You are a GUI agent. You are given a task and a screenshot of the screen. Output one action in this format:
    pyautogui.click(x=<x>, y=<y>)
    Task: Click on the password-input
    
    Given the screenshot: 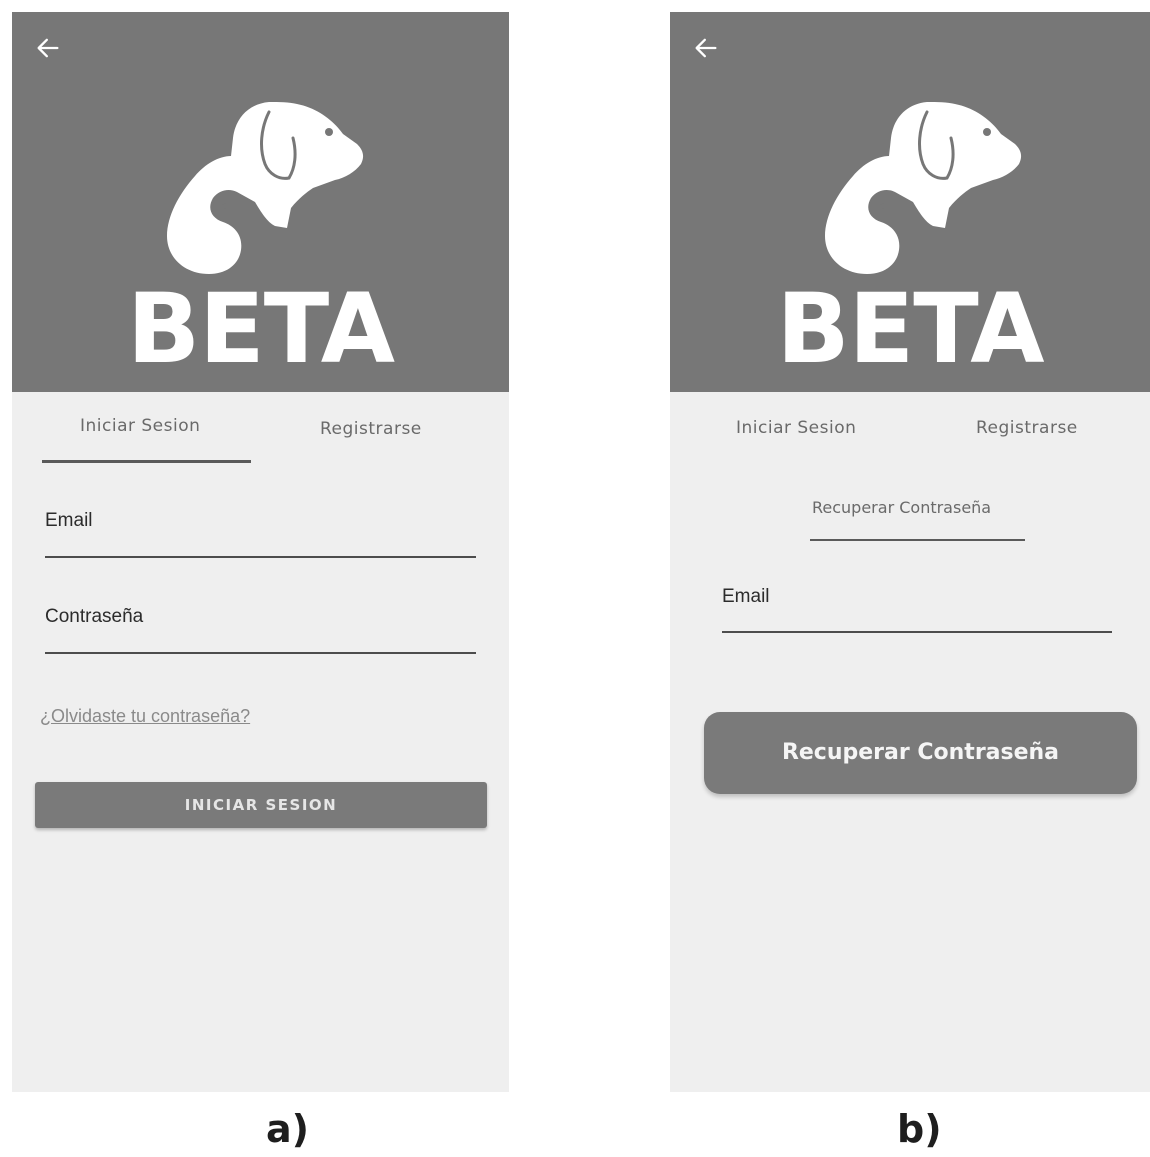 What is the action you would take?
    pyautogui.click(x=260, y=638)
    